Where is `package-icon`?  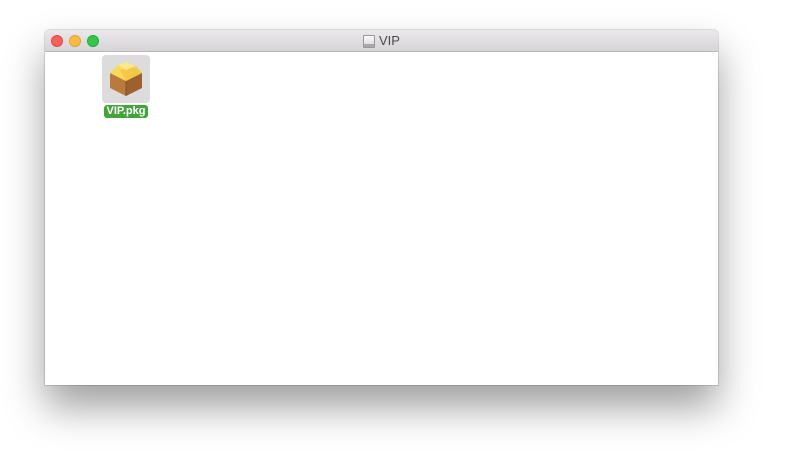 package-icon is located at coordinates (126, 79).